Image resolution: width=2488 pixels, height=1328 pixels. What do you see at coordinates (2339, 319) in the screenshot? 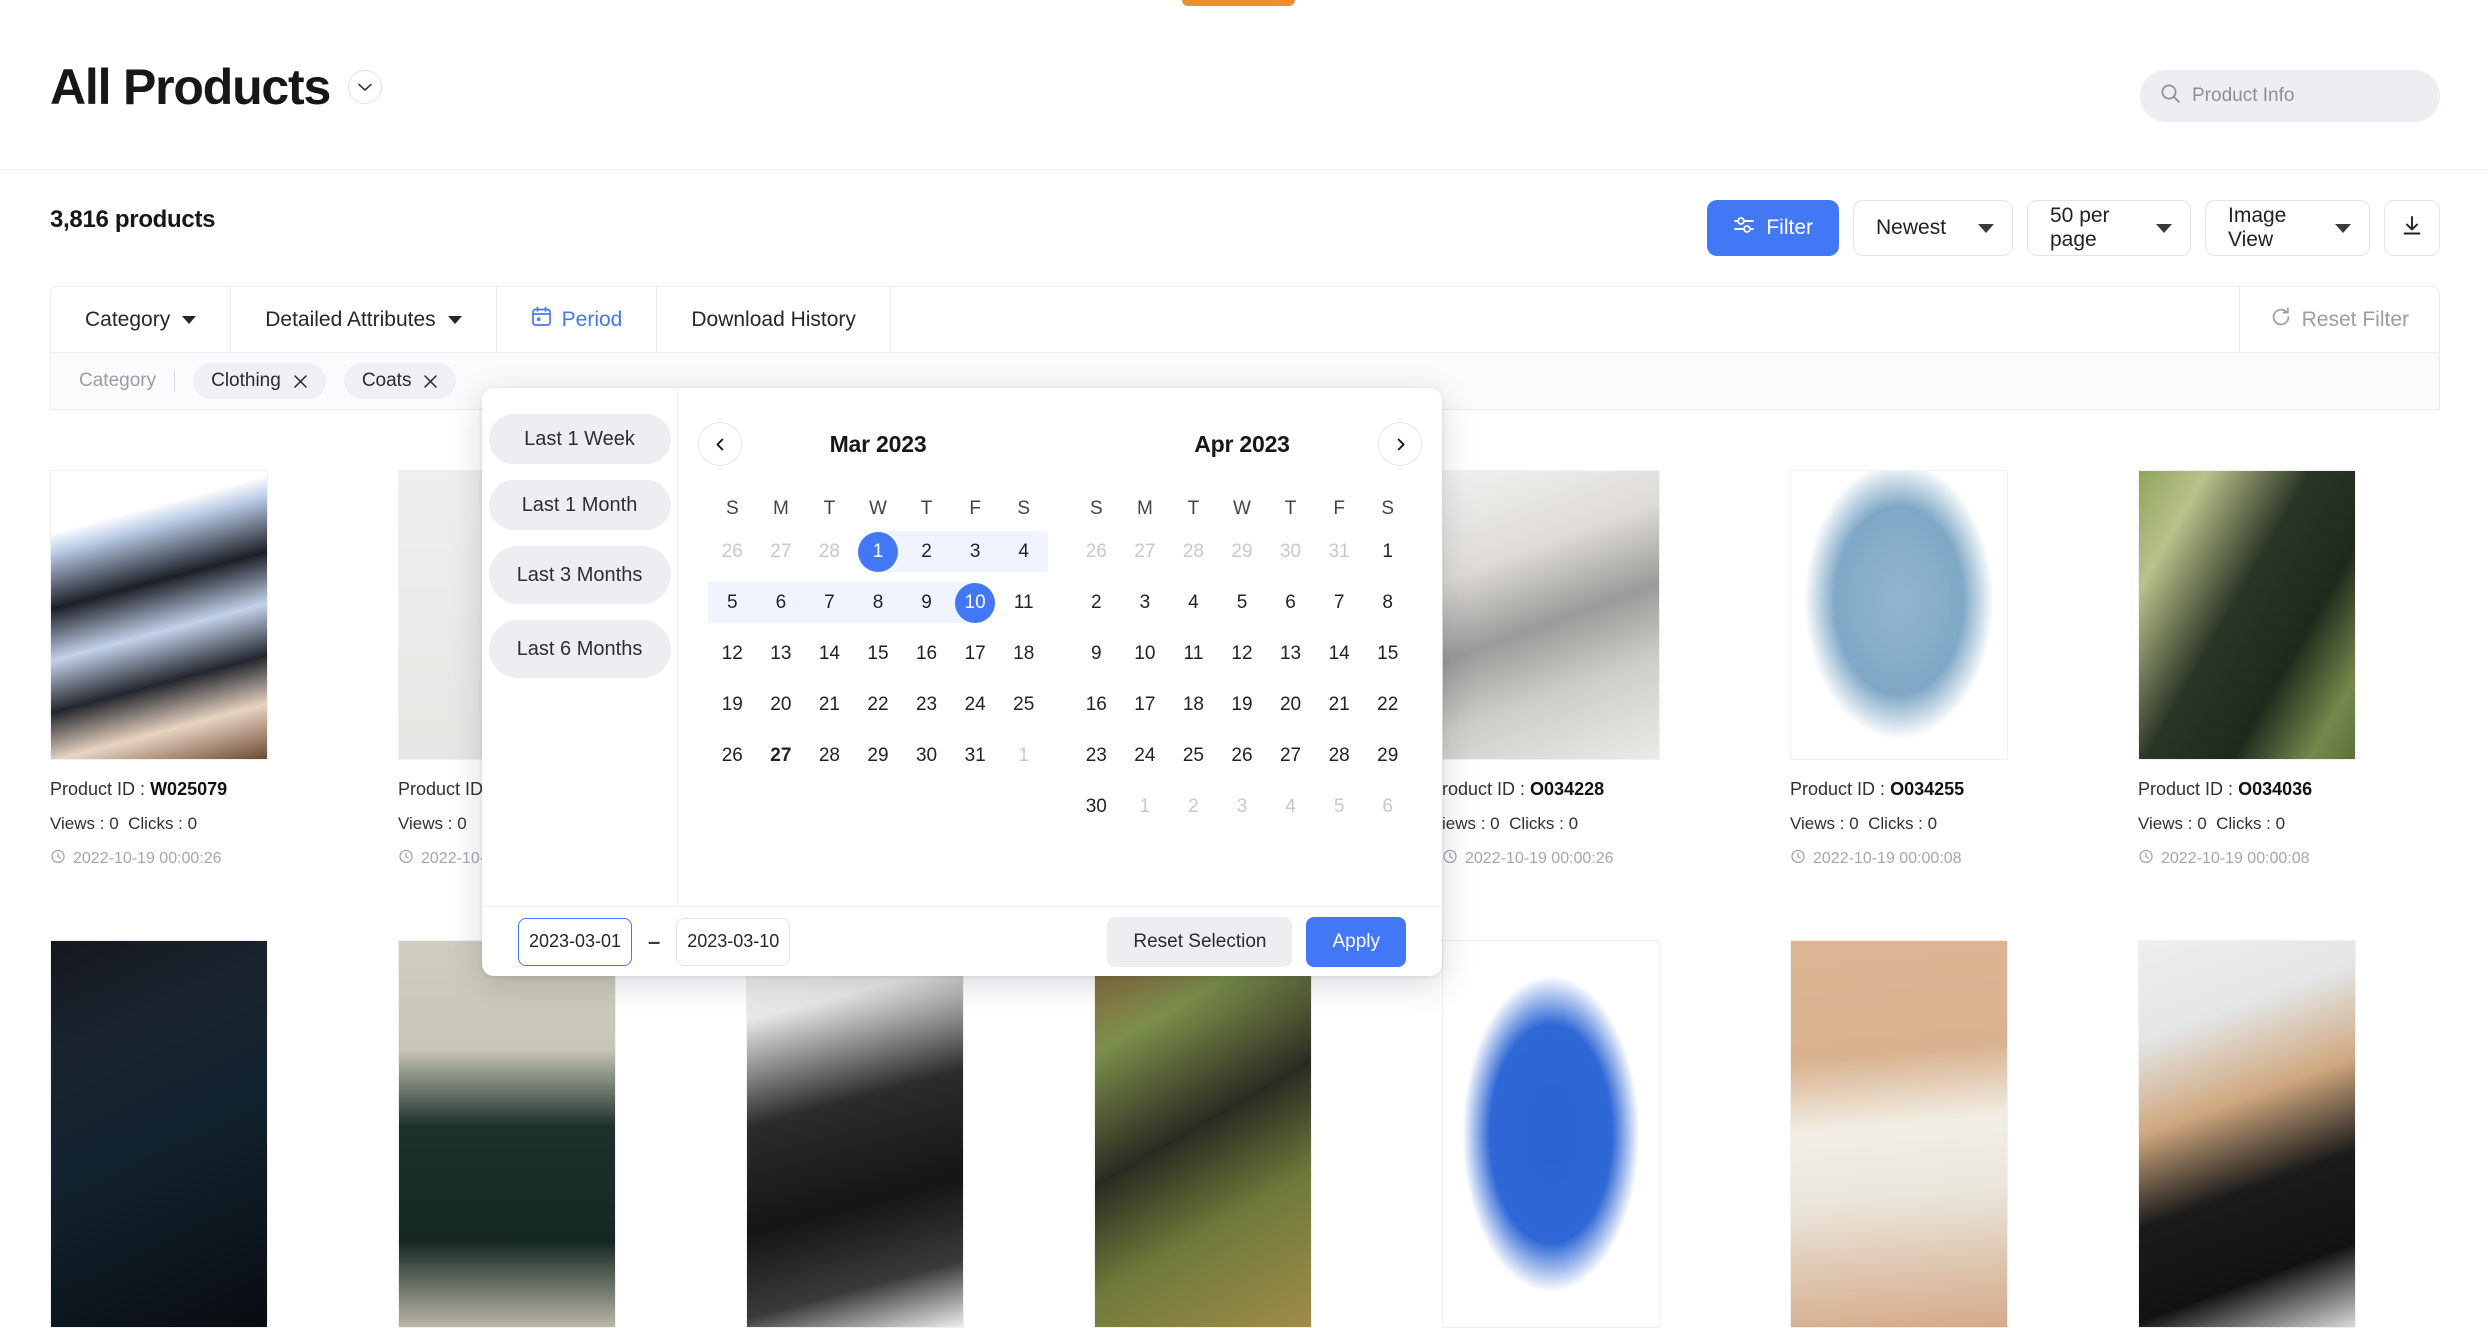
I see `reset-filter-button: Reset Filter` at bounding box center [2339, 319].